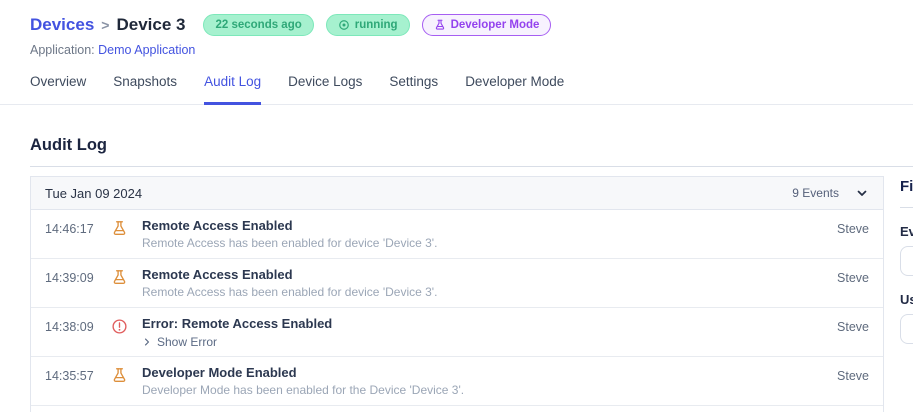 The image size is (913, 412). I want to click on tab-developer-mode: Developer Mode, so click(514, 89).